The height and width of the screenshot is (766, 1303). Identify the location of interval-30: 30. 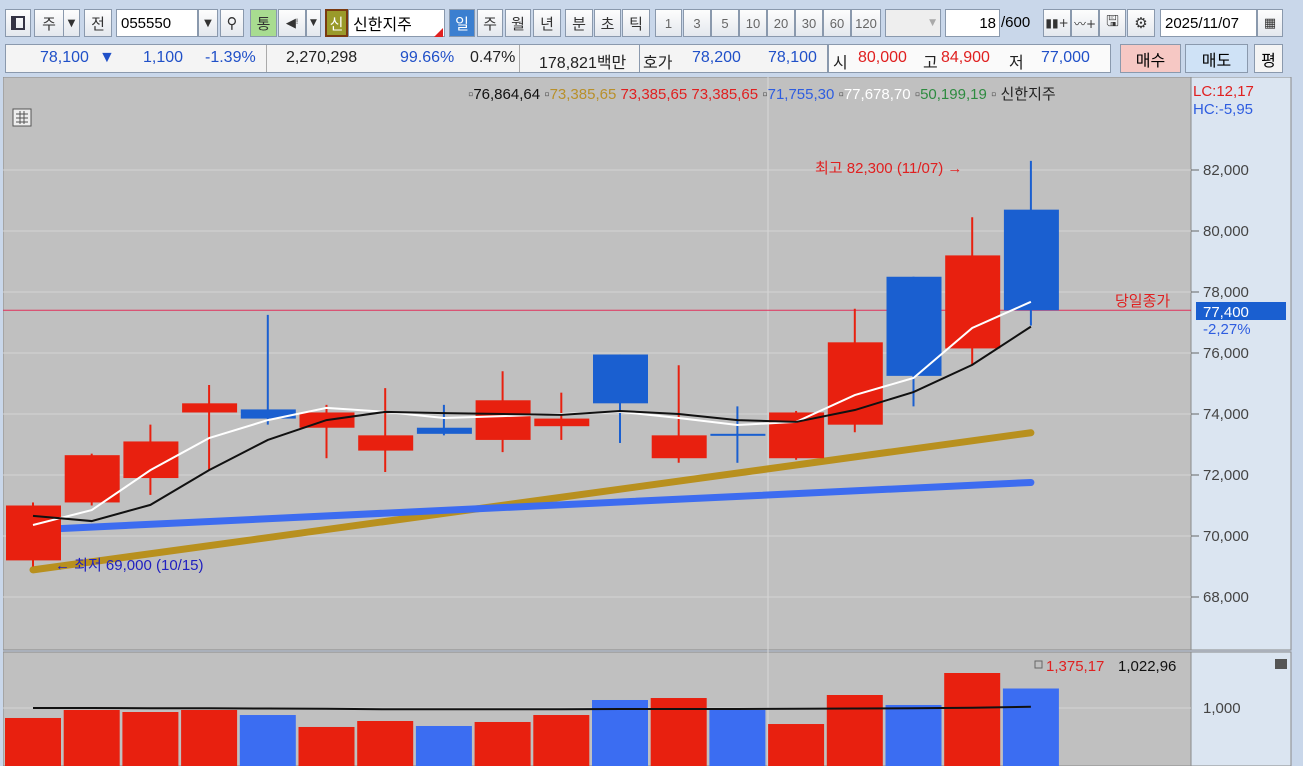
(809, 23).